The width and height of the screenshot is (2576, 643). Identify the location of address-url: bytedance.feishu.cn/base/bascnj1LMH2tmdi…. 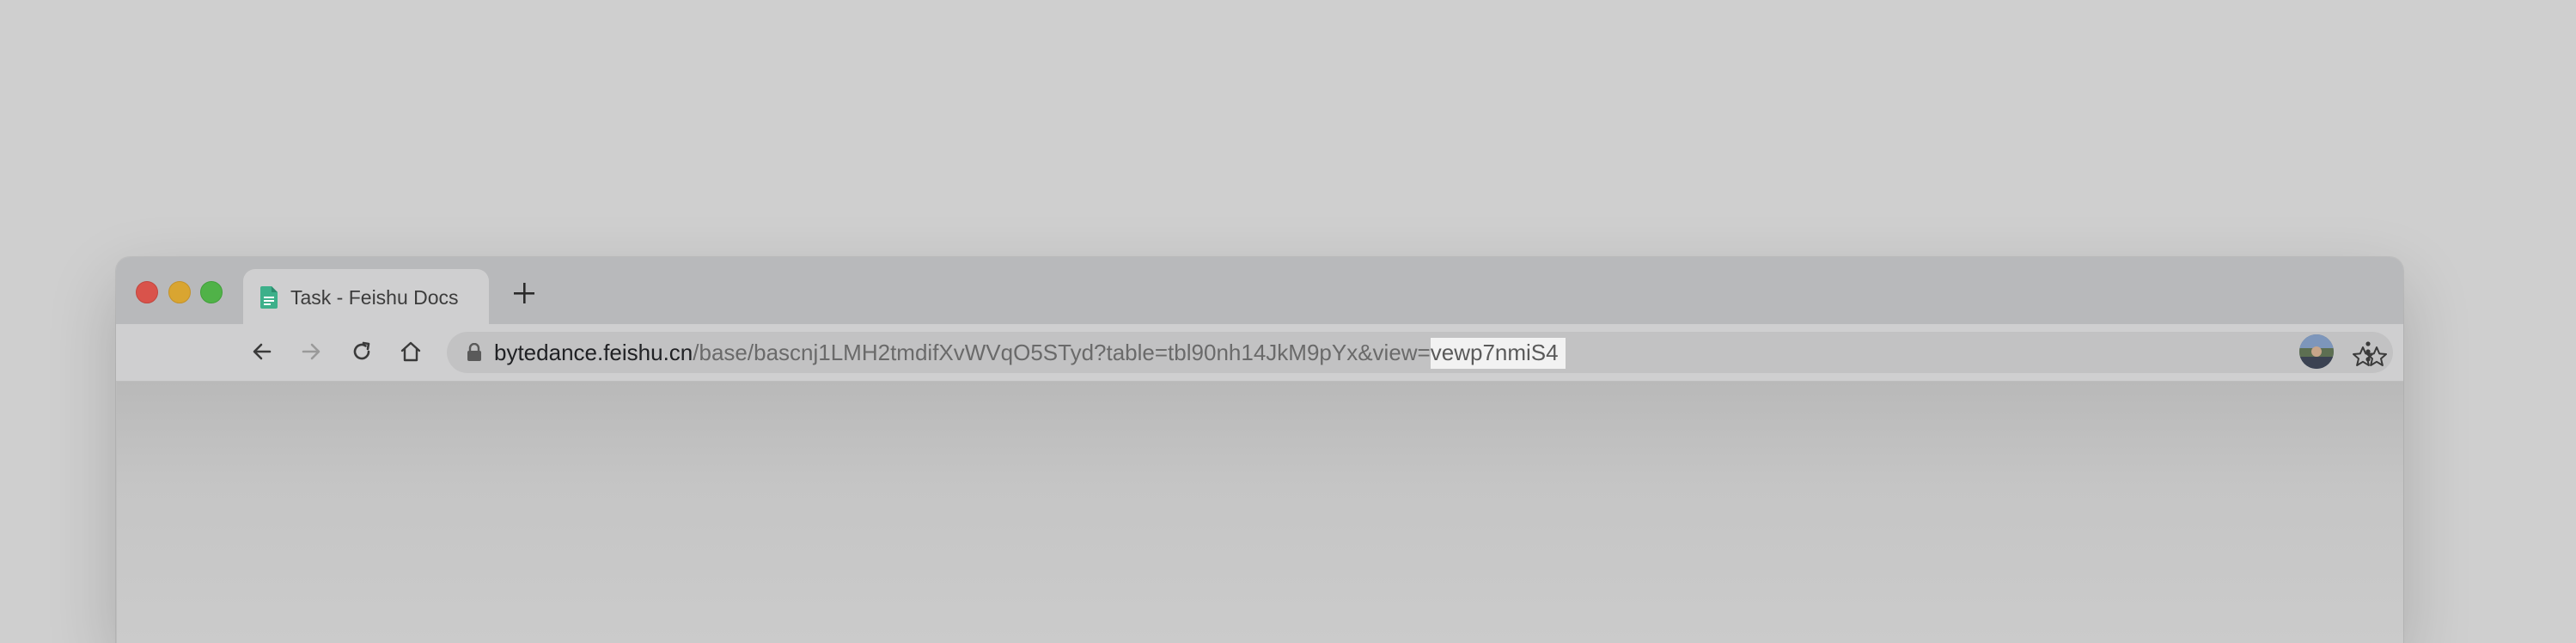
(1030, 353).